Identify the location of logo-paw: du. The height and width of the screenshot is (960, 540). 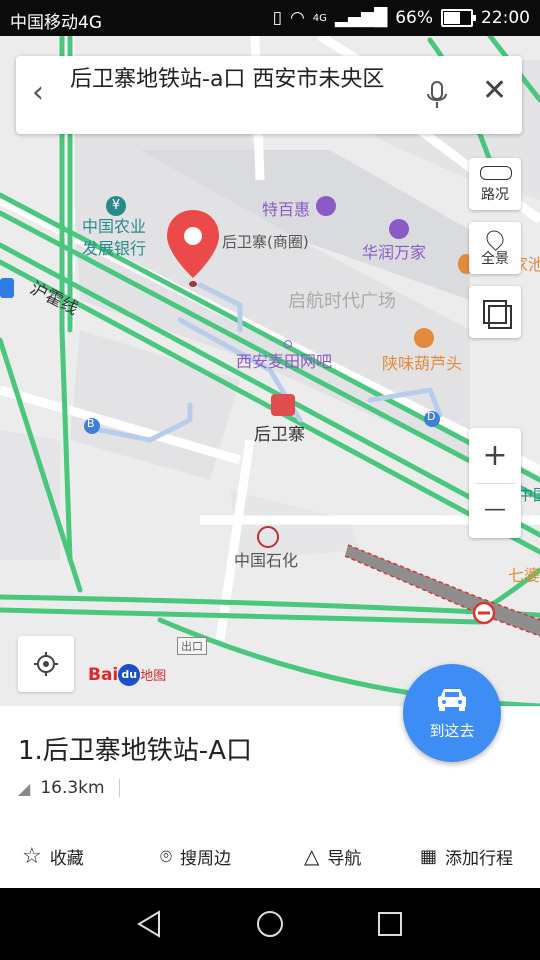
(129, 675).